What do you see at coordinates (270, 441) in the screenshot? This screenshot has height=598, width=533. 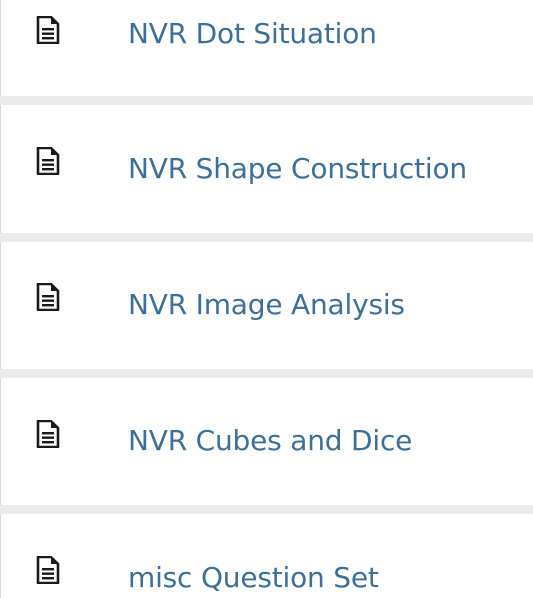 I see `item-link: NVR Cubes and Dice` at bounding box center [270, 441].